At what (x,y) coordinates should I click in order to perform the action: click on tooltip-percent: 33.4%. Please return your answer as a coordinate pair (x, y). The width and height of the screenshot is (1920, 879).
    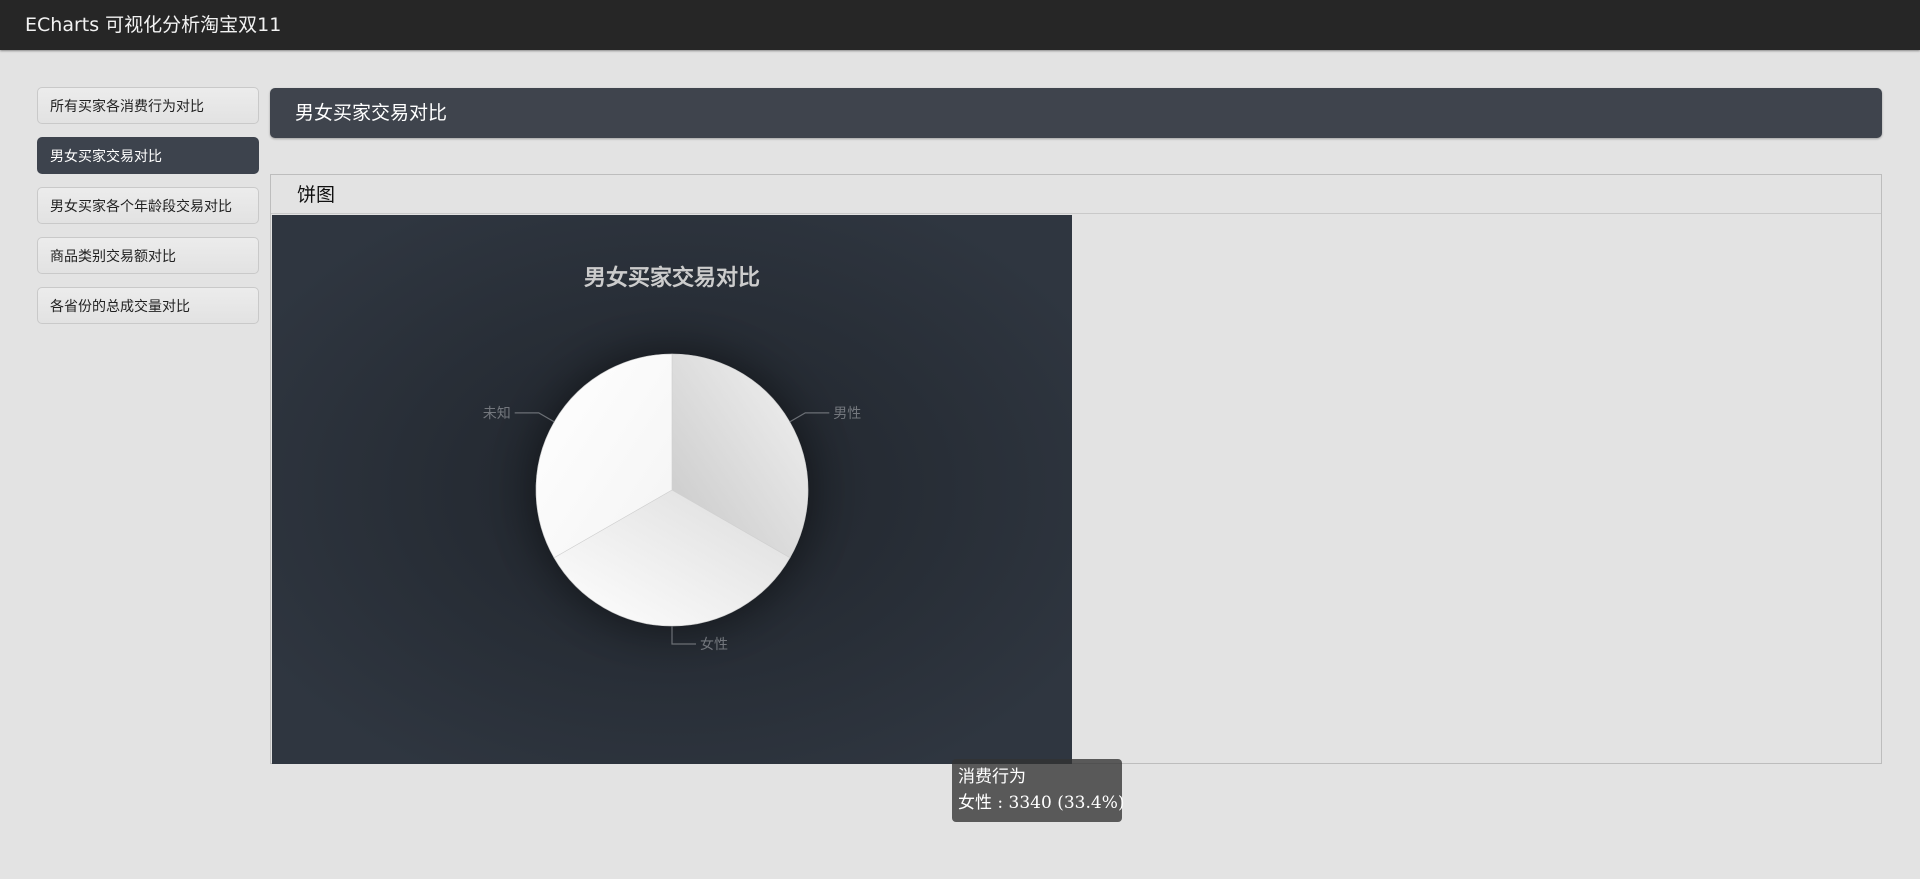
    Looking at the image, I should click on (1090, 803).